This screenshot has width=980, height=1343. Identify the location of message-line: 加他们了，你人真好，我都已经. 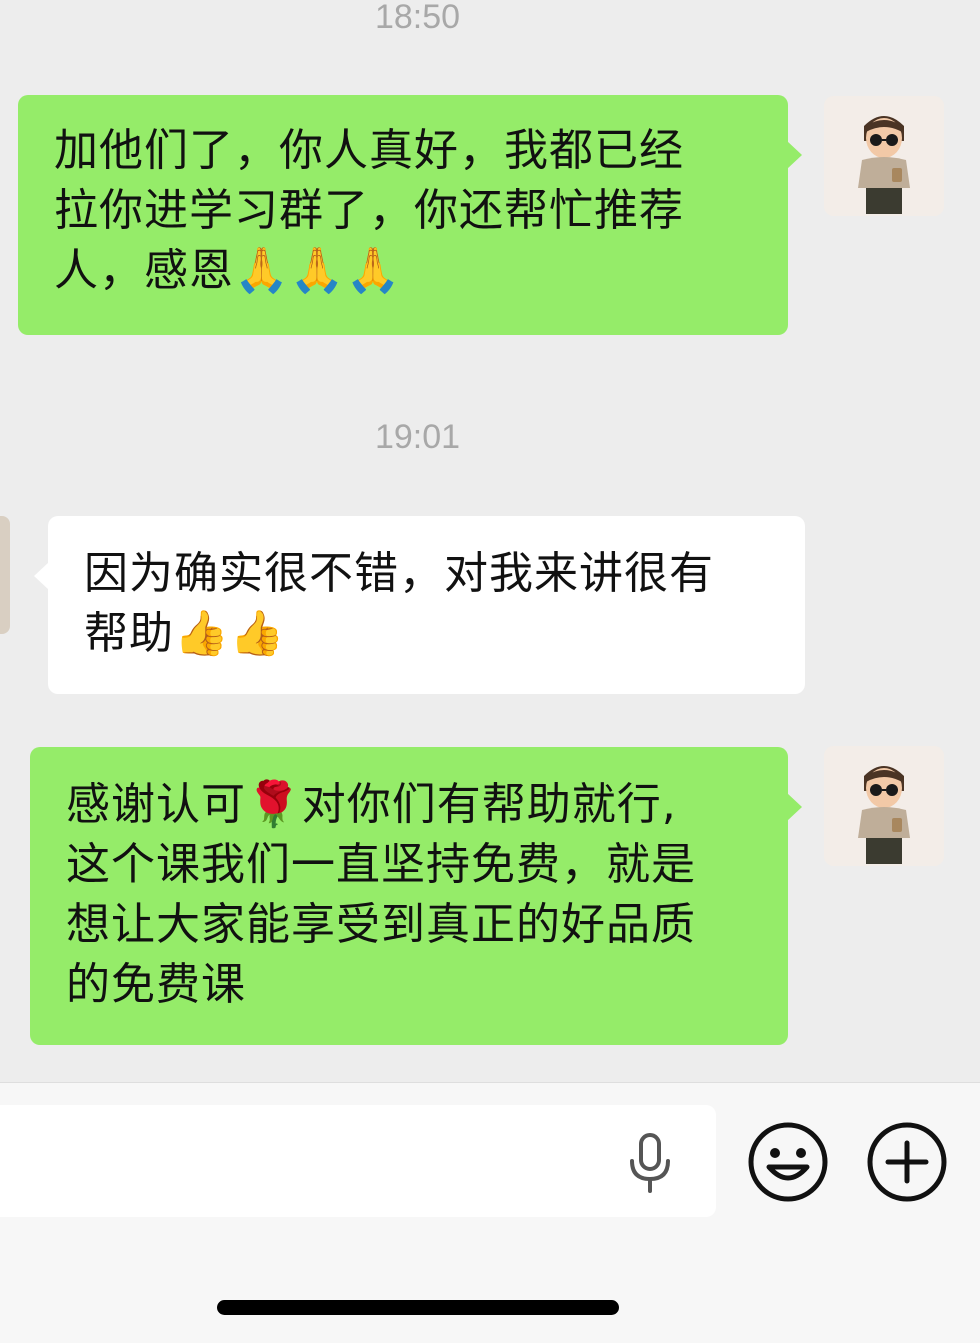
(369, 150).